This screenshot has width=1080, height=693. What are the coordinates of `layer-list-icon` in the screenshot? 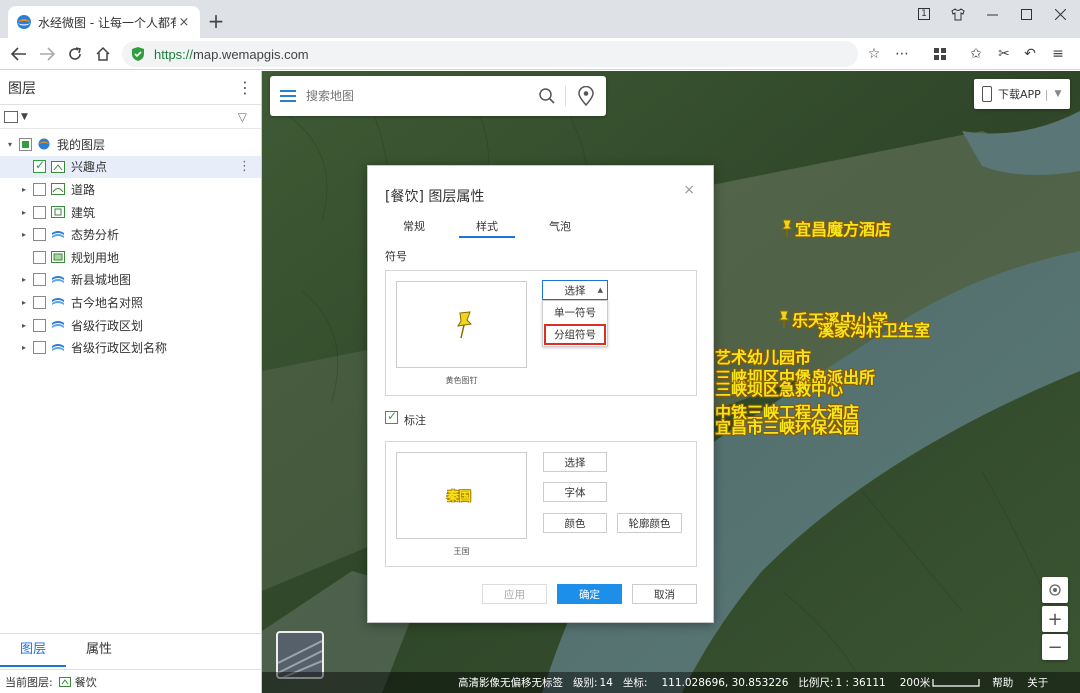 It's located at (11, 116).